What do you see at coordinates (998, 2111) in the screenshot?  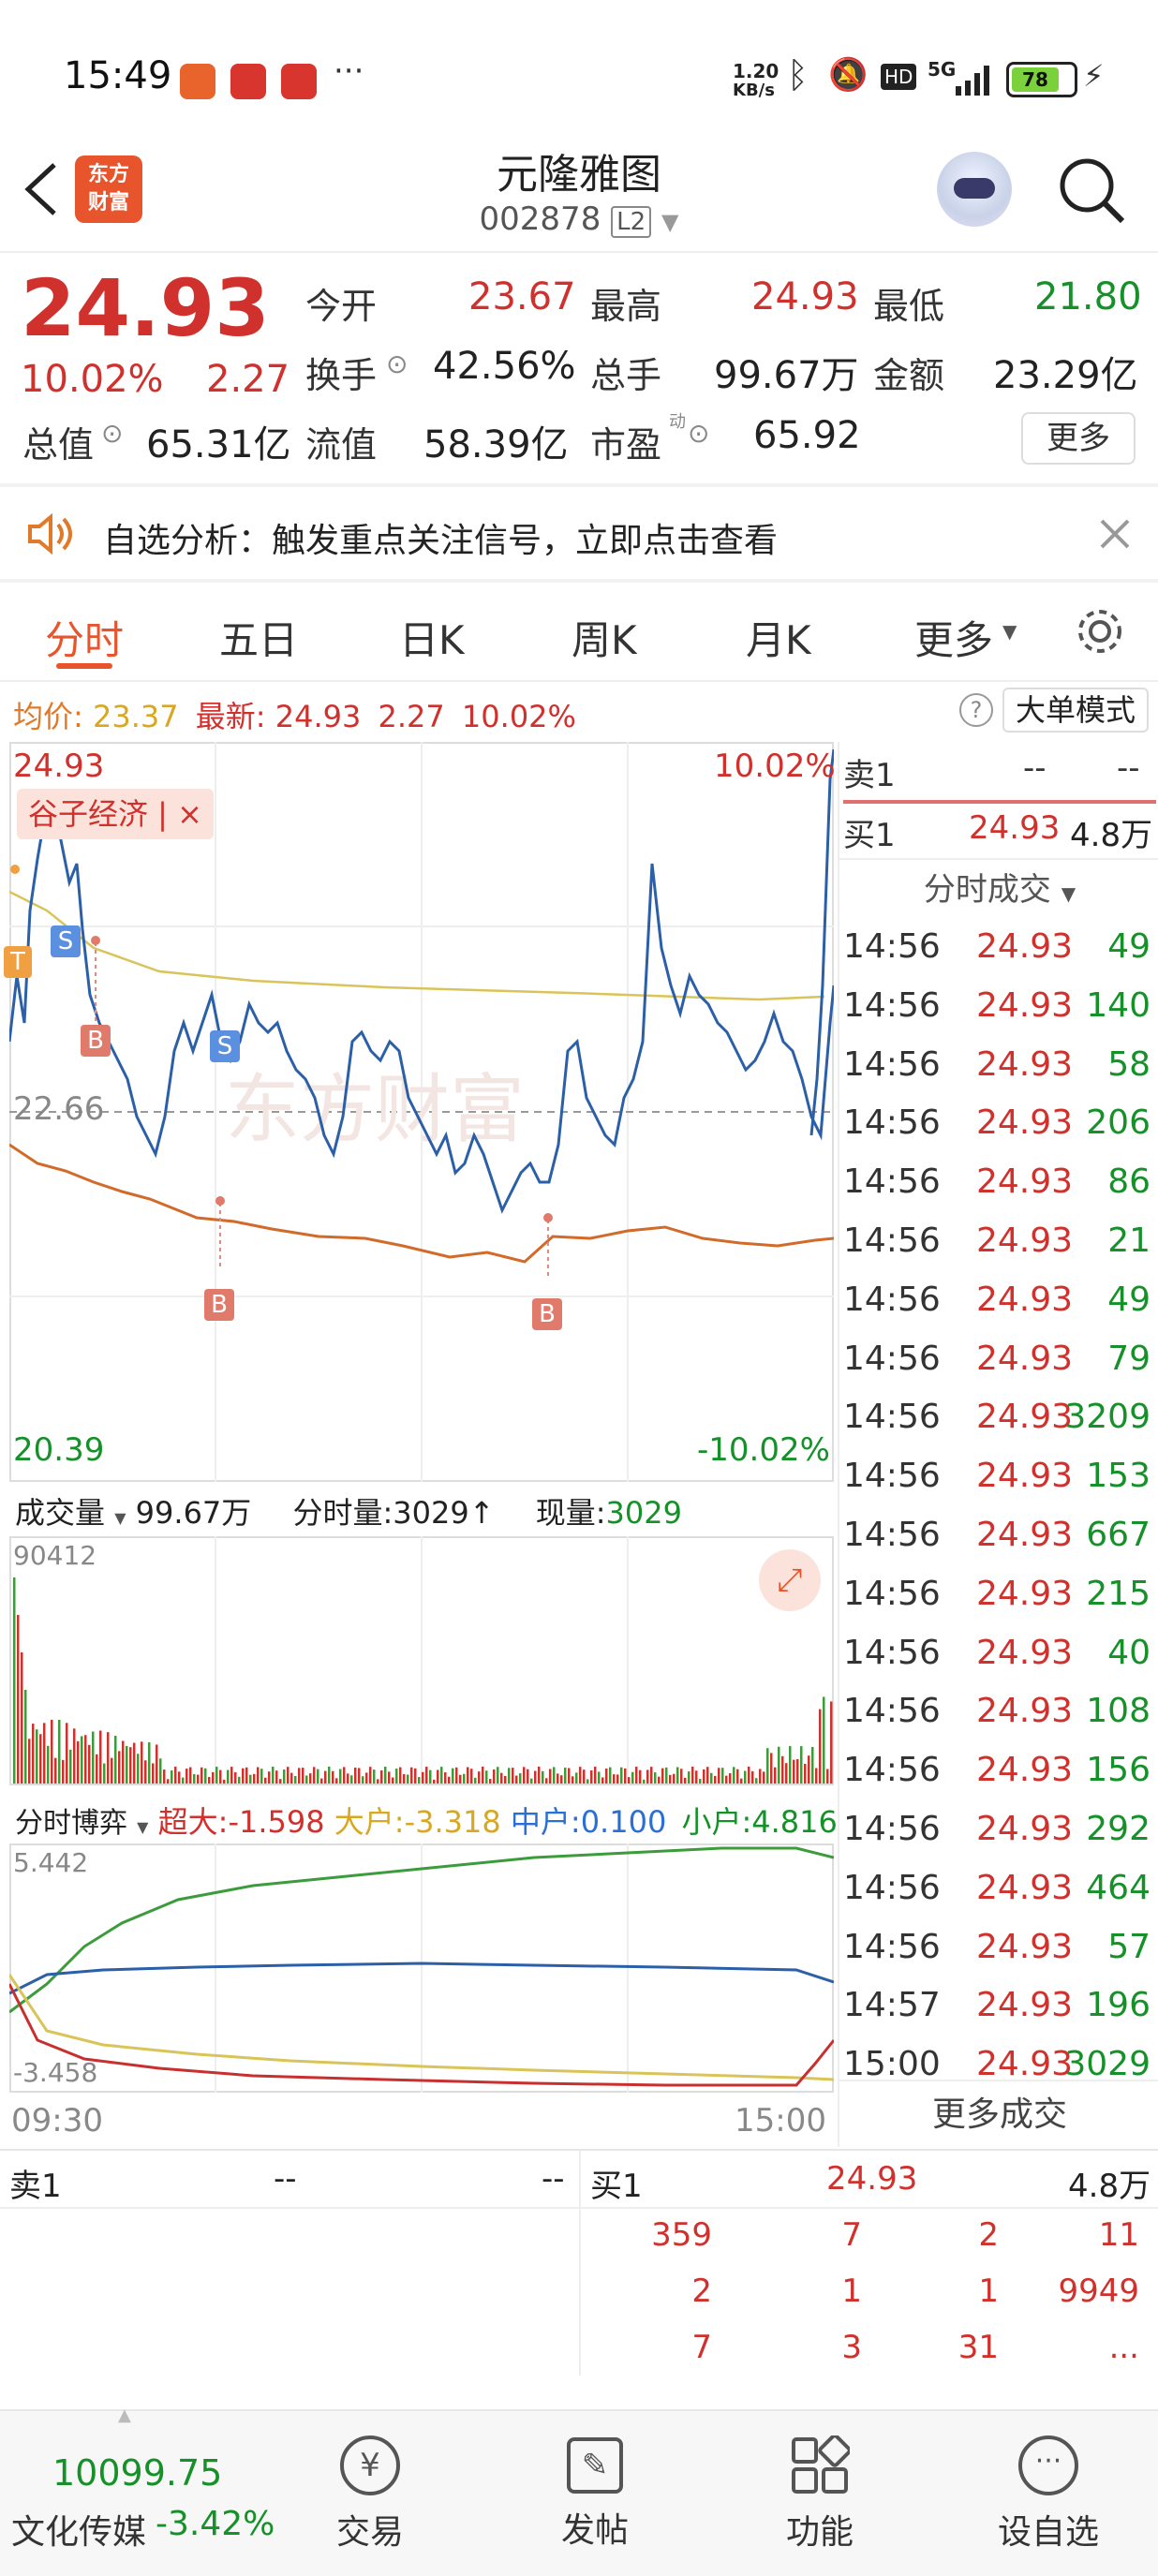 I see `more-ticks-button: 更多成交` at bounding box center [998, 2111].